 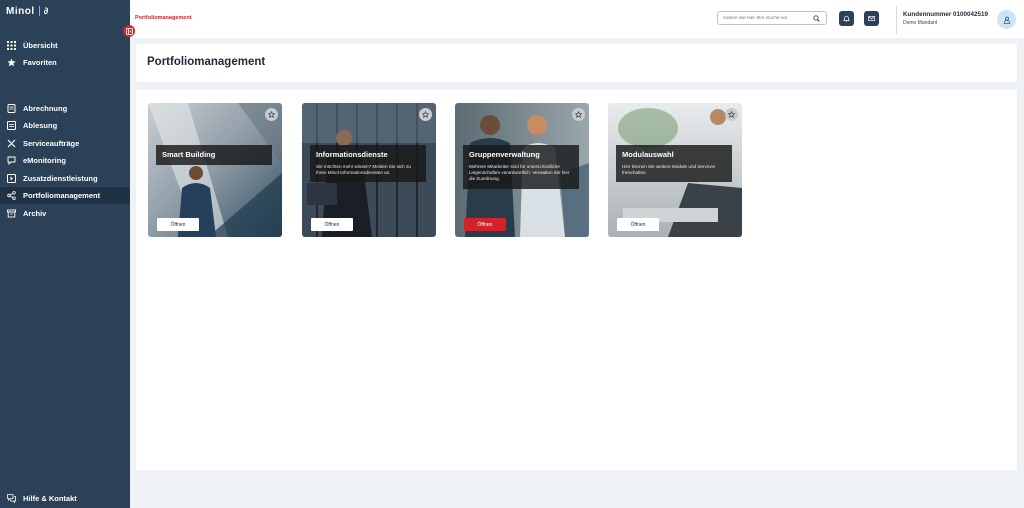 I want to click on card-title: Smart Building, so click(x=189, y=154).